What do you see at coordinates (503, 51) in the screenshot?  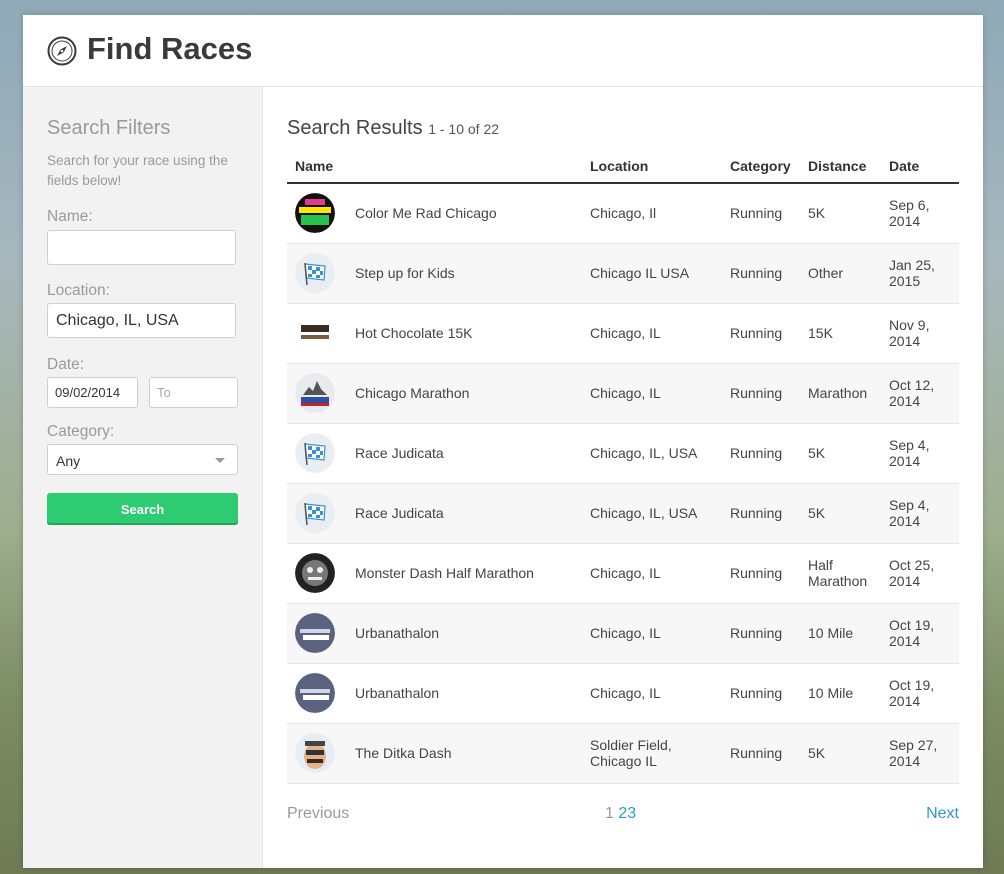 I see `page-header: Find Races` at bounding box center [503, 51].